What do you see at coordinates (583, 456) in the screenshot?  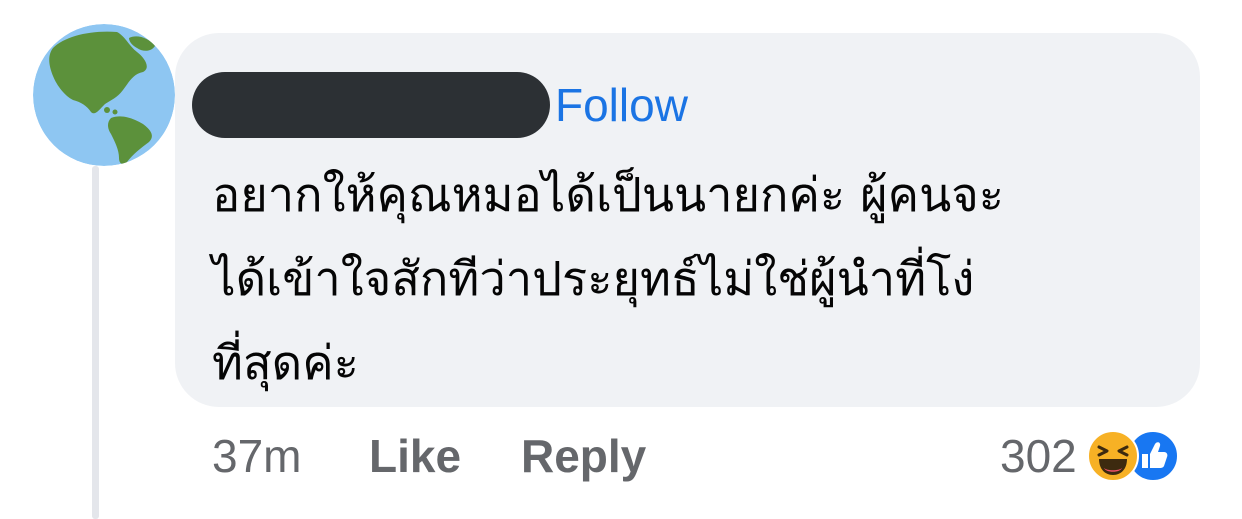 I see `reply-button: Reply` at bounding box center [583, 456].